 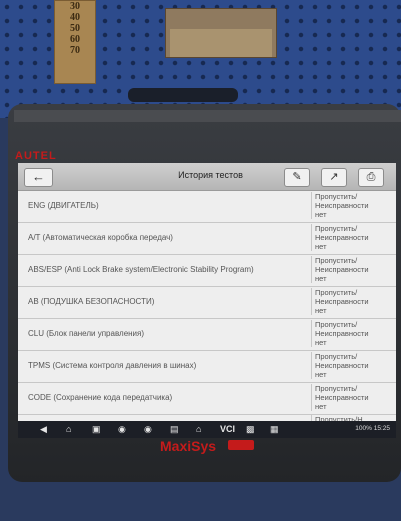 What do you see at coordinates (43, 429) in the screenshot?
I see `back-icon: ◀` at bounding box center [43, 429].